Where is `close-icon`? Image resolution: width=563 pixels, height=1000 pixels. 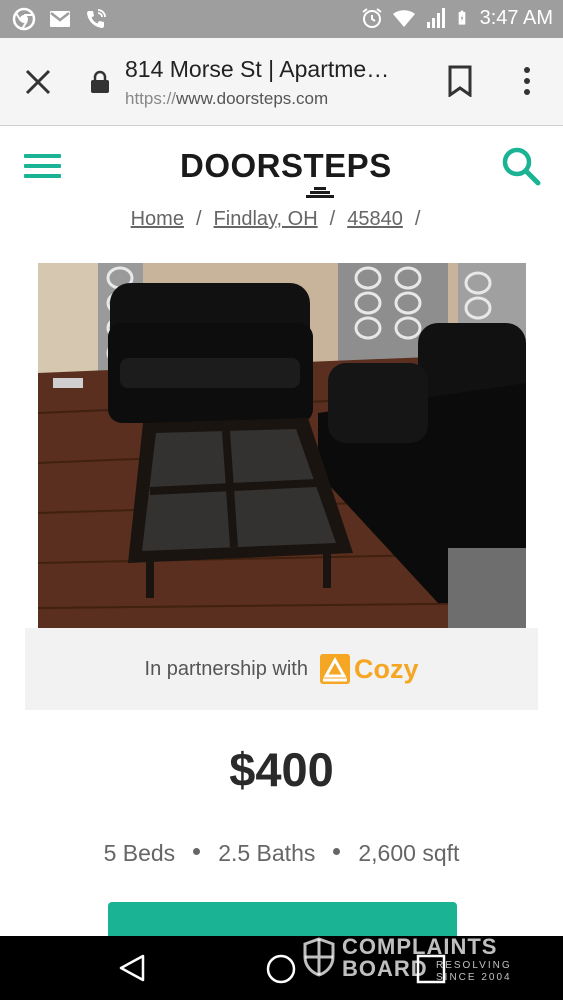
close-icon is located at coordinates (38, 82).